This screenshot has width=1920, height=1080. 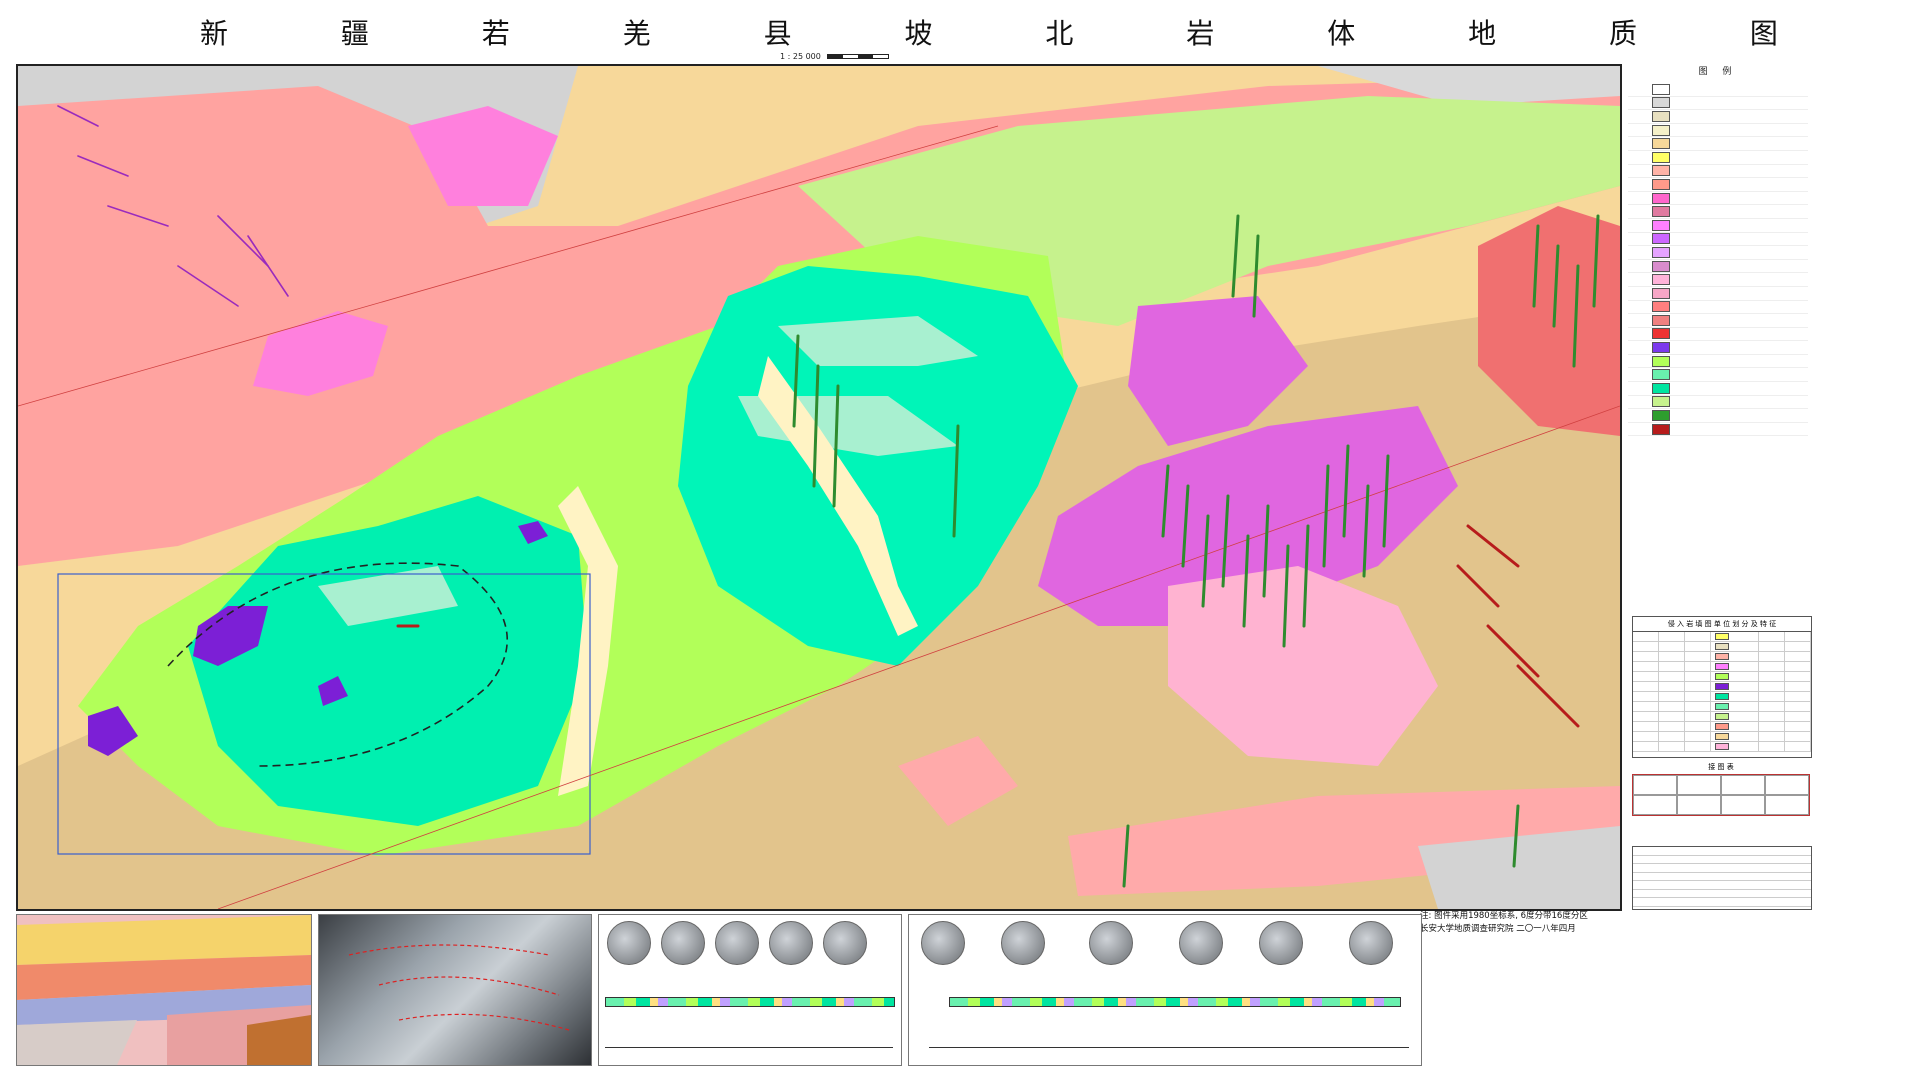 I want to click on legend-title: 图 例, so click(x=1718, y=72).